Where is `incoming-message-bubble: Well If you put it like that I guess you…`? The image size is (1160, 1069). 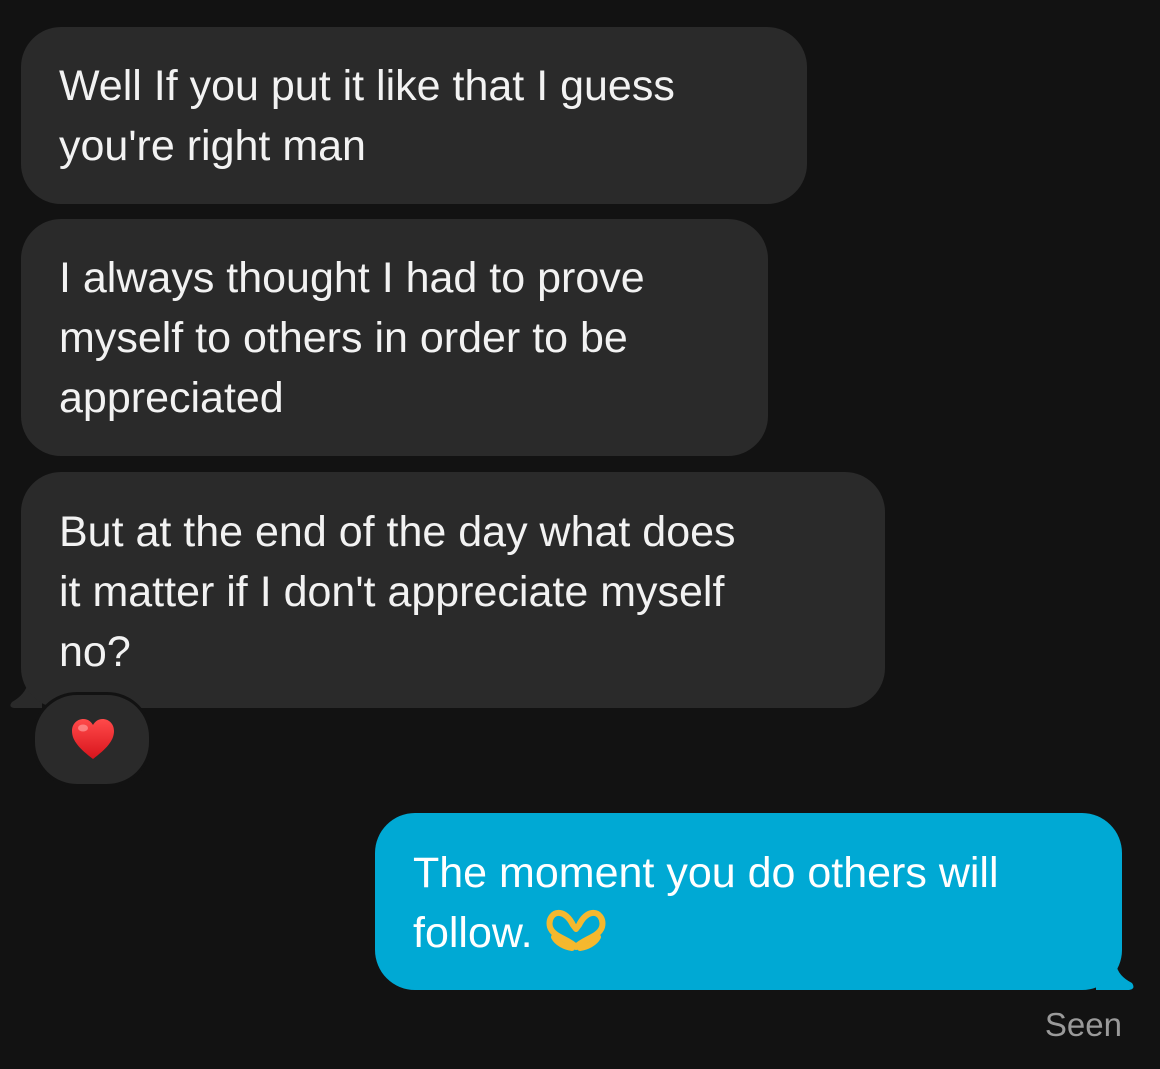
incoming-message-bubble: Well If you put it like that I guess you… is located at coordinates (414, 115).